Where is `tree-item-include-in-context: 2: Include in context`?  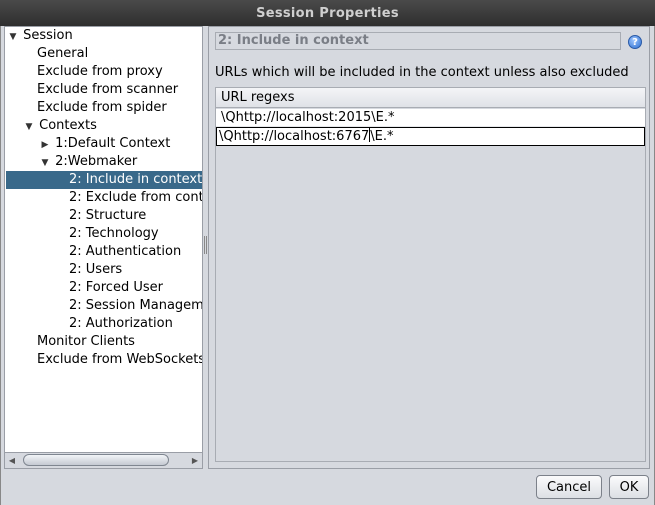
tree-item-include-in-context: 2: Include in context is located at coordinates (104, 180).